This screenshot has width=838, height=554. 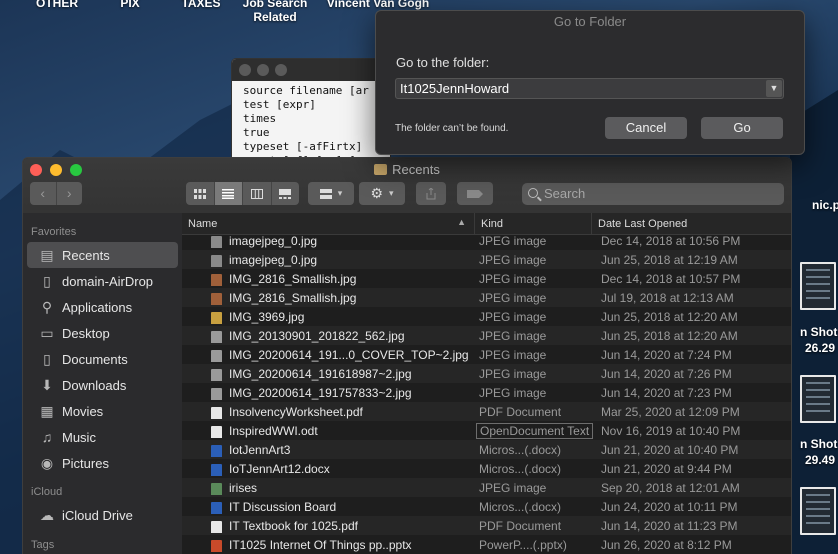 What do you see at coordinates (286, 193) in the screenshot?
I see `gallery-view-button` at bounding box center [286, 193].